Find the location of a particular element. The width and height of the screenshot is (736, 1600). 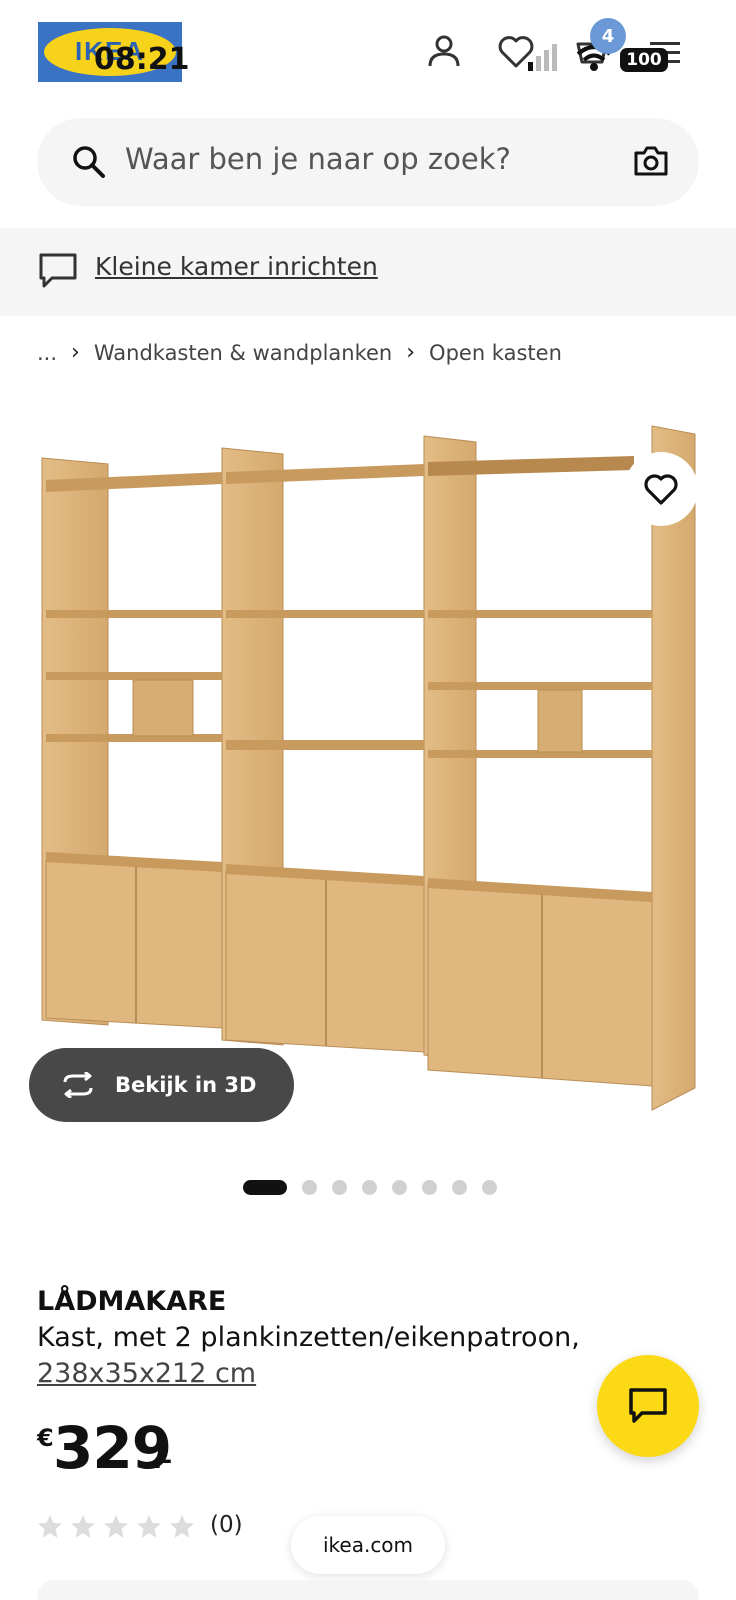

user-icon is located at coordinates (444, 52).